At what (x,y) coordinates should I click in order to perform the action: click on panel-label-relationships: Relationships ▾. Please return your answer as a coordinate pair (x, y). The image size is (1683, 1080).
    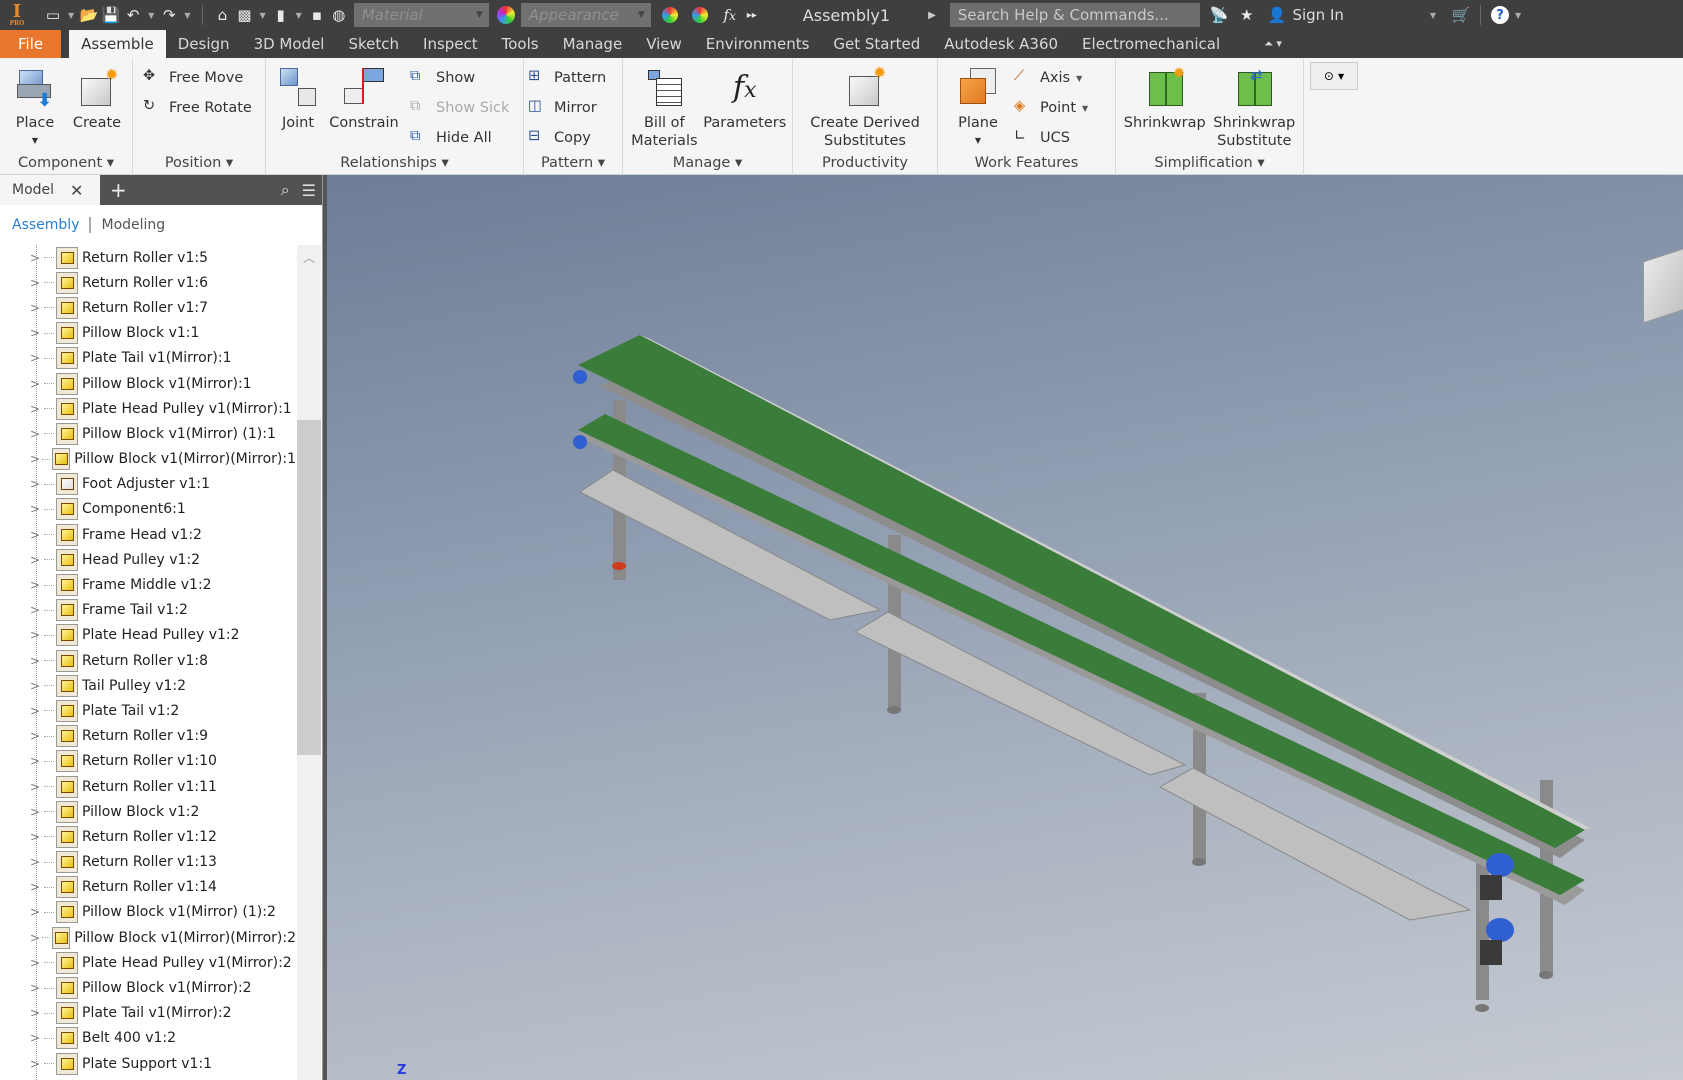
    Looking at the image, I should click on (394, 163).